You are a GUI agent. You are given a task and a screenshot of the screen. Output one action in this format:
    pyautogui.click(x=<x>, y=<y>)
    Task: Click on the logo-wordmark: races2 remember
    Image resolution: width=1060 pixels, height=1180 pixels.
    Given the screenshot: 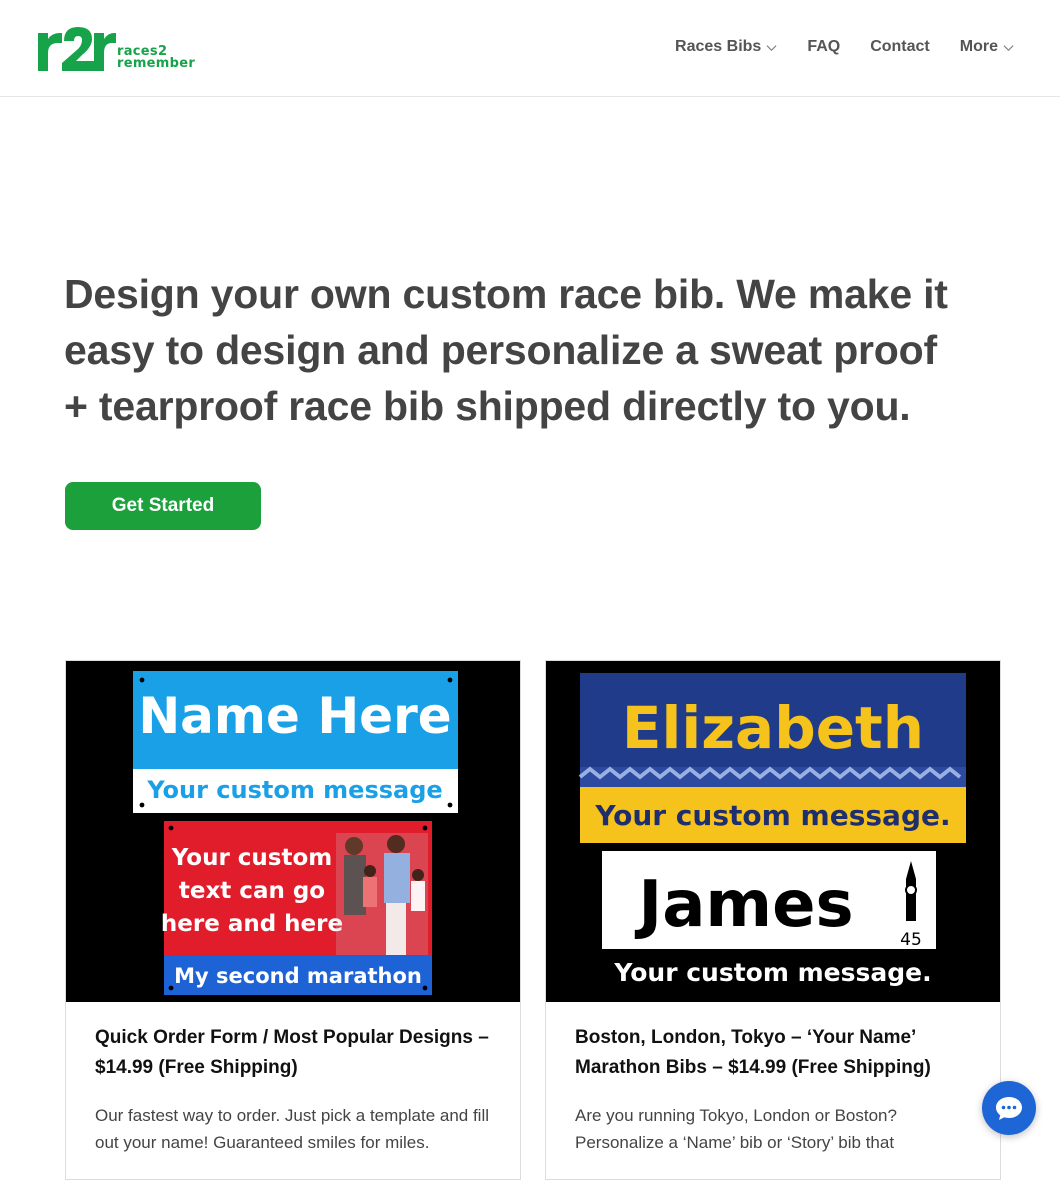 What is the action you would take?
    pyautogui.click(x=156, y=58)
    